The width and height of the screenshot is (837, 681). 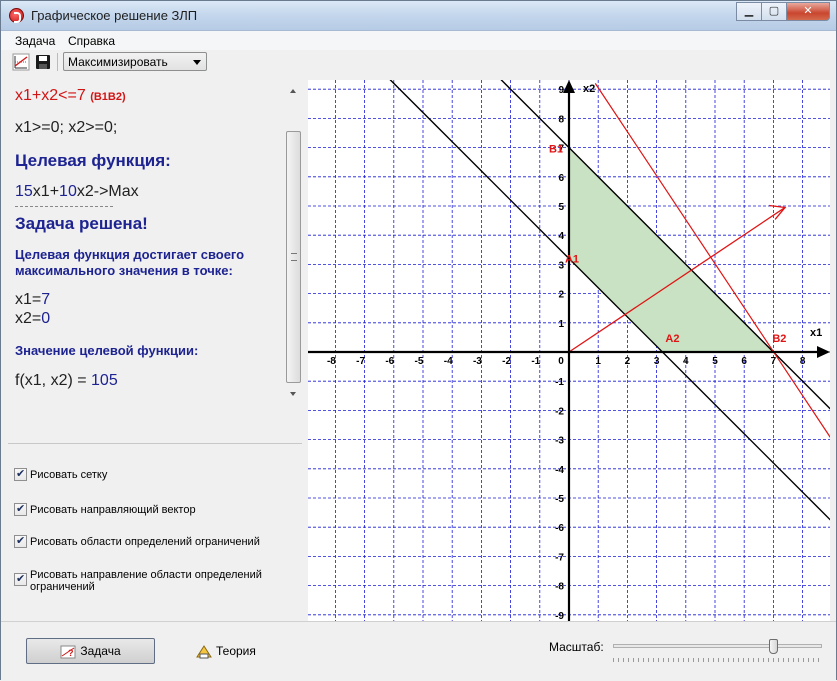 I want to click on menu-task: Задача, so click(x=35, y=41).